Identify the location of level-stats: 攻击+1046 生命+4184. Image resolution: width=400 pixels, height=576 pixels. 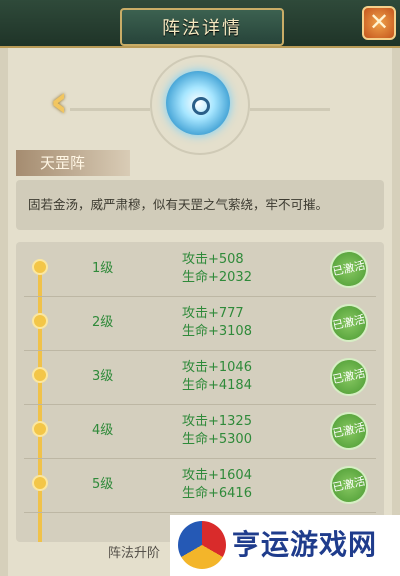
(217, 377).